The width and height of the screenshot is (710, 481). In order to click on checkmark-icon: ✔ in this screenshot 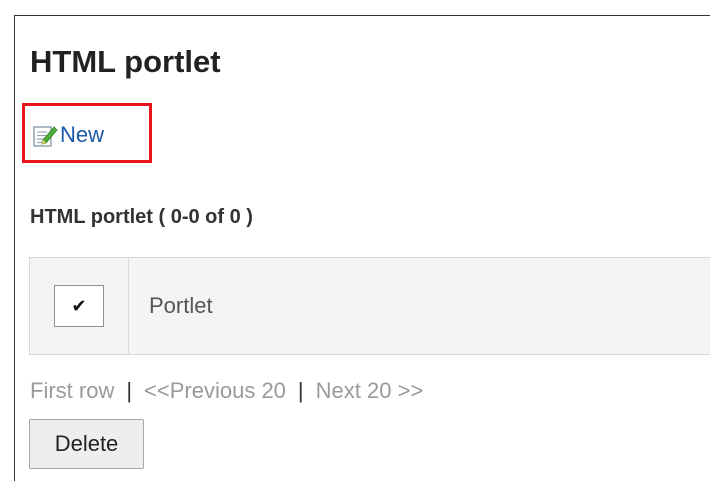, I will do `click(79, 306)`.